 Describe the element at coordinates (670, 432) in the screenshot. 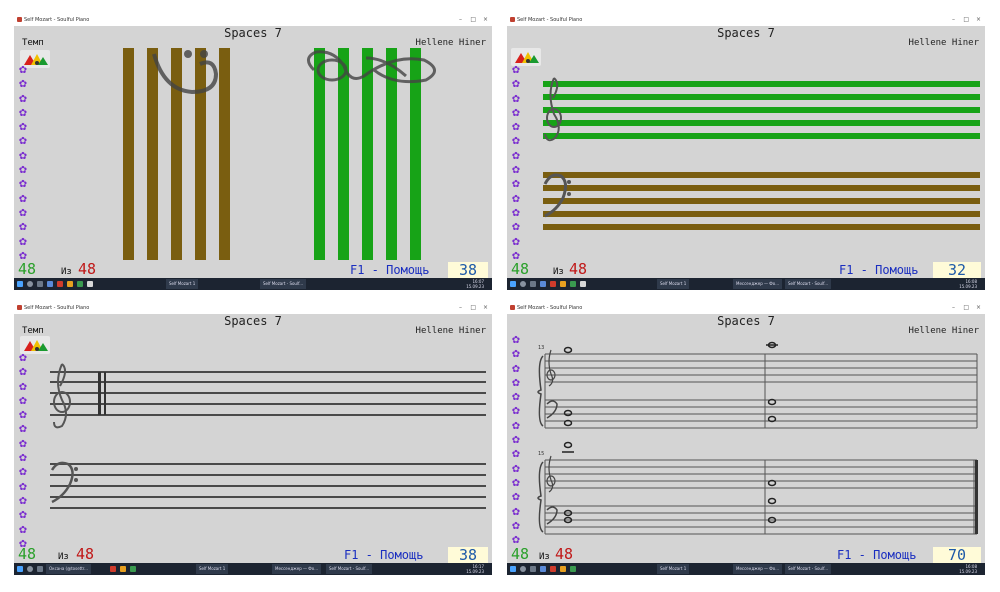

I see `note-icon` at that location.